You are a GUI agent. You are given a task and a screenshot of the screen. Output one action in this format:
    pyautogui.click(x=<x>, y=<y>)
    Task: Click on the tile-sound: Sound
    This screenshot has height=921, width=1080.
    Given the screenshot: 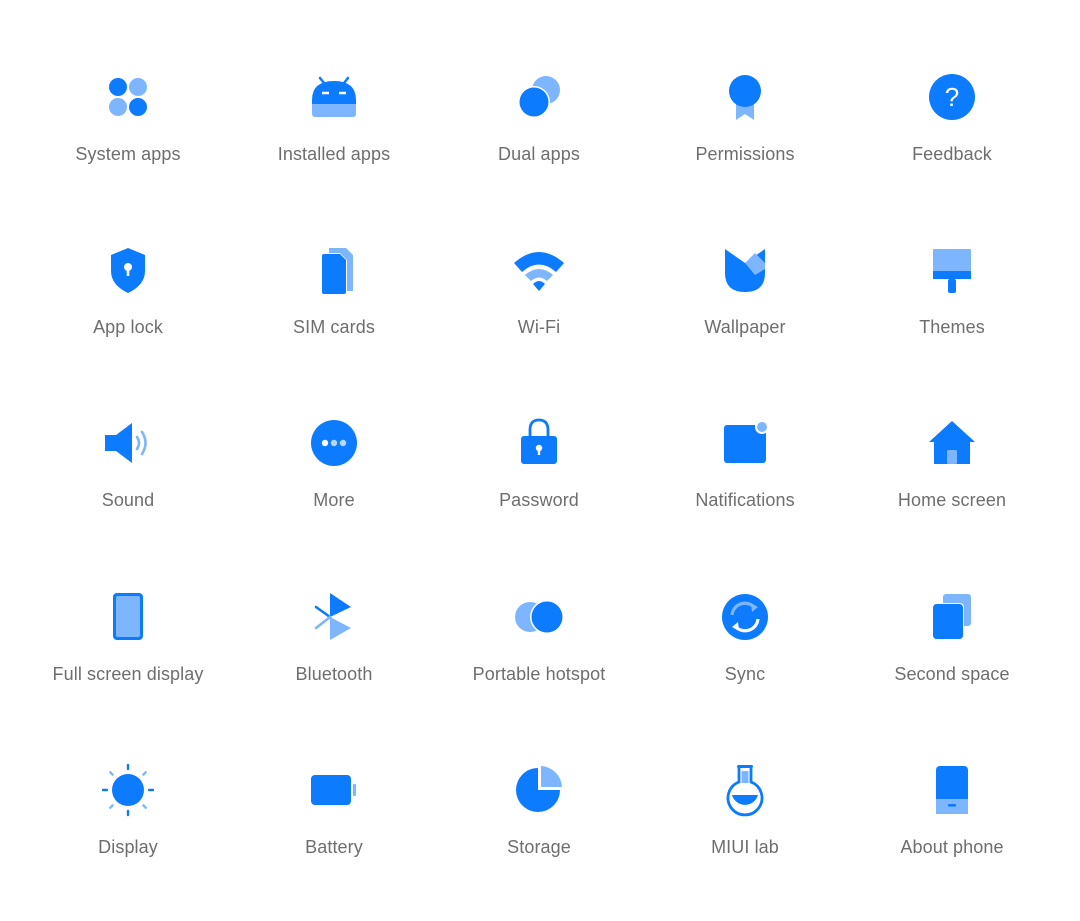 What is the action you would take?
    pyautogui.click(x=128, y=476)
    